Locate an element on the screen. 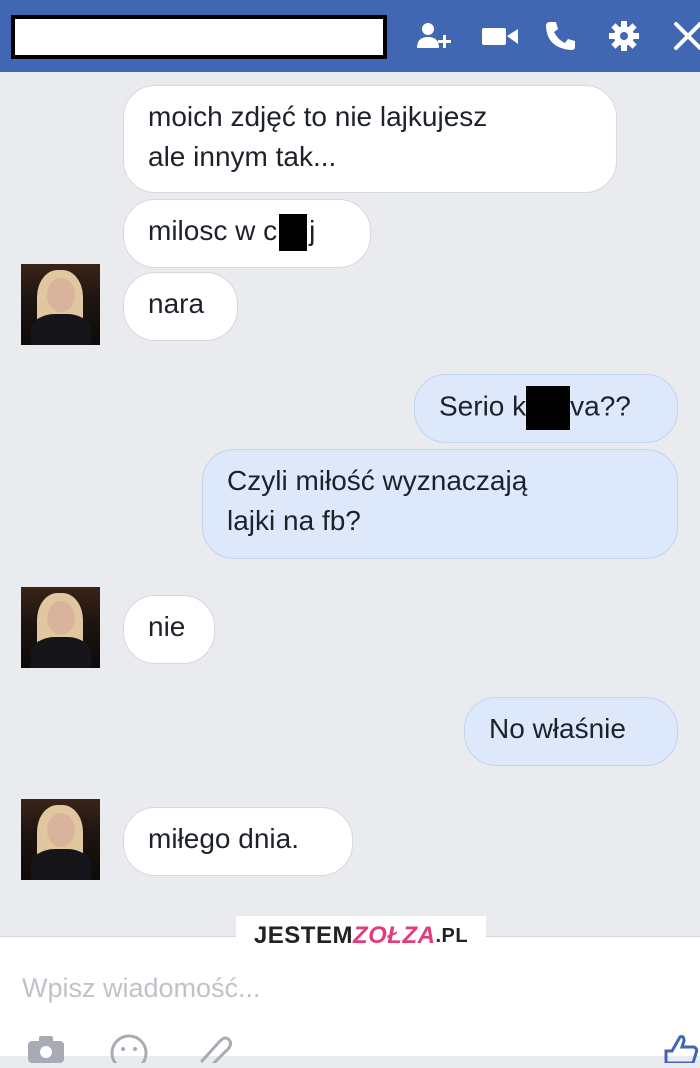 The image size is (700, 1068). message-bubble-incoming: nie is located at coordinates (169, 629).